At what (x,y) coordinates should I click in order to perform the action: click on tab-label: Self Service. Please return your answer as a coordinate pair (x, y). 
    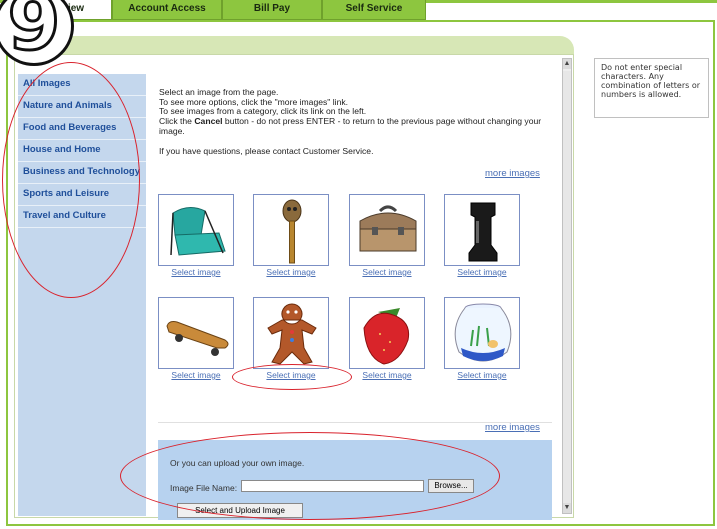
    Looking at the image, I should click on (374, 8).